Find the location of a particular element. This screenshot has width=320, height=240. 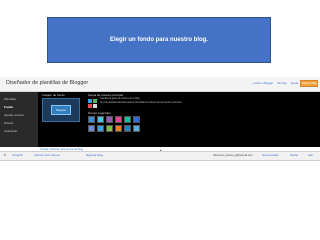

background-thumbnail-label: Ninguno is located at coordinates (61, 110).